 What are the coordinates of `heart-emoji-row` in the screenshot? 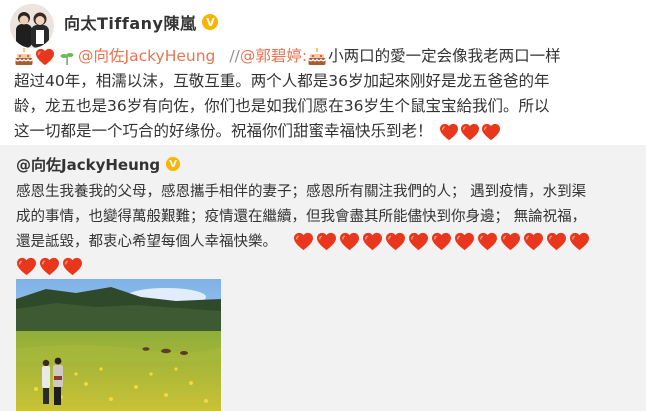 It's located at (442, 241).